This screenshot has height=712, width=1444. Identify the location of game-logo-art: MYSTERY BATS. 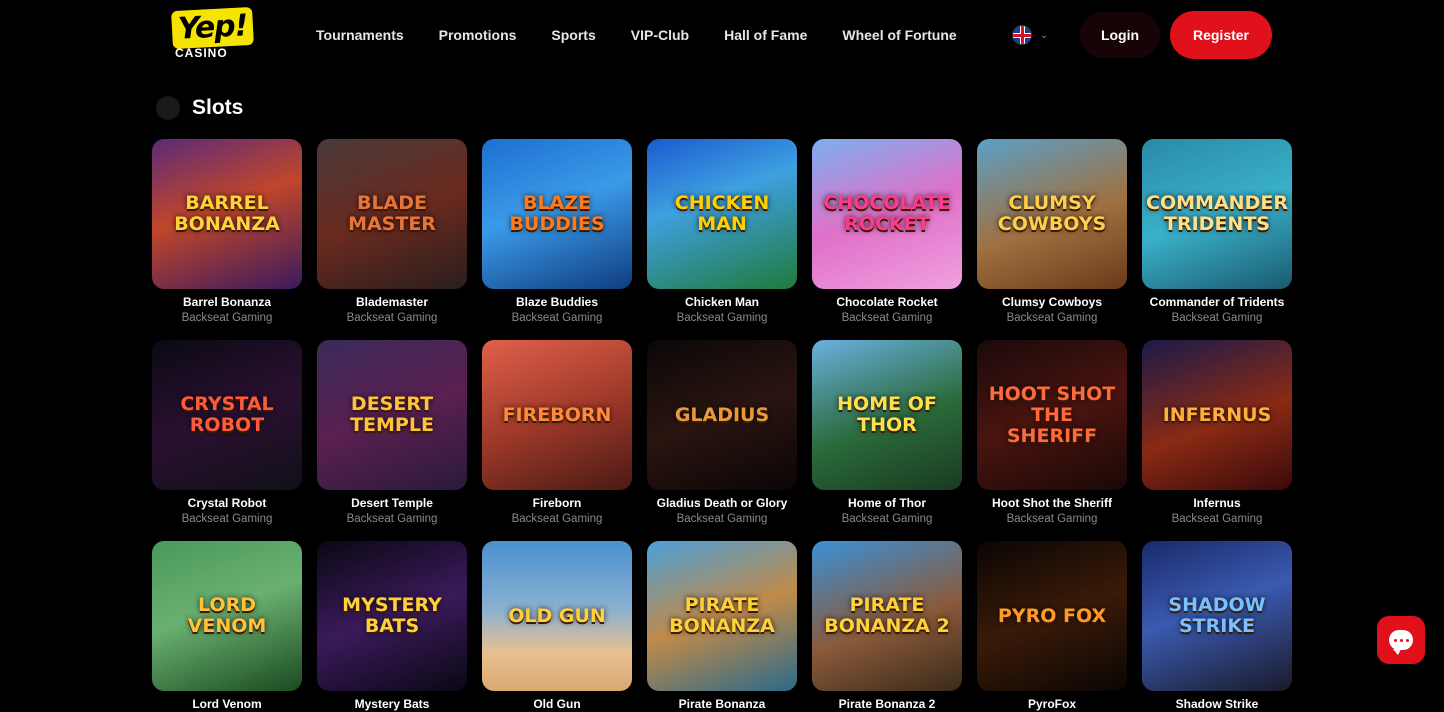
(392, 615).